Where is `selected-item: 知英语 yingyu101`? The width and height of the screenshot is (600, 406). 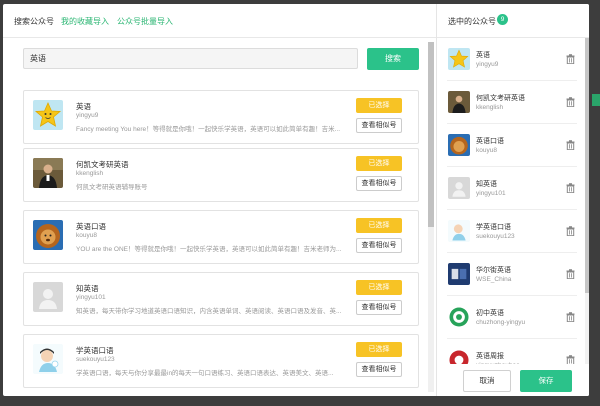 selected-item: 知英语 yingyu101 is located at coordinates (512, 189).